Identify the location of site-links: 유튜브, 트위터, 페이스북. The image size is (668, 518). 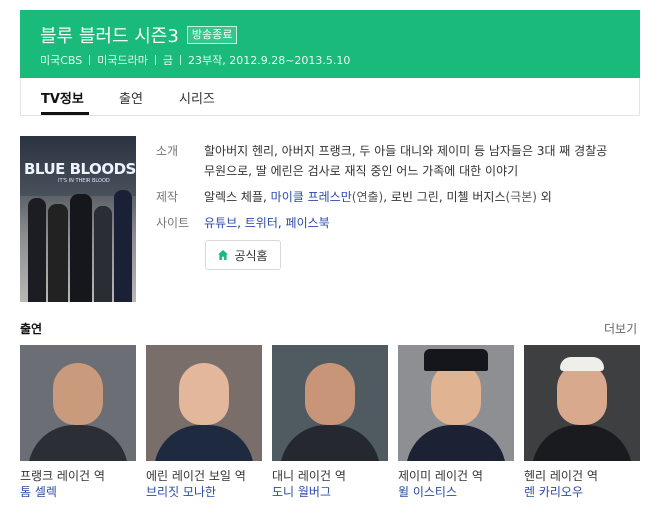
(267, 223).